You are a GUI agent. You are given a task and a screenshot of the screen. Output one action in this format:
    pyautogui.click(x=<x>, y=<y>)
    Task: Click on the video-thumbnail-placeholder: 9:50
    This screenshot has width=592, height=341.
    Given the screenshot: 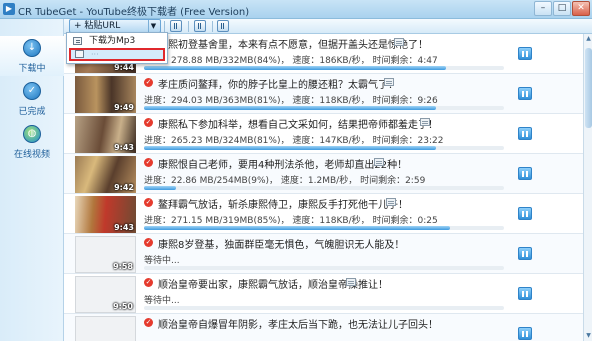 What is the action you would take?
    pyautogui.click(x=105, y=294)
    